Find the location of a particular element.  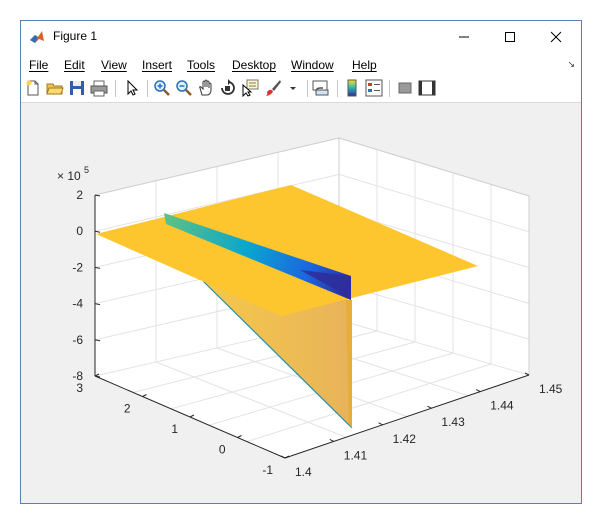

x-tick-label: 1.45 is located at coordinates (551, 389).